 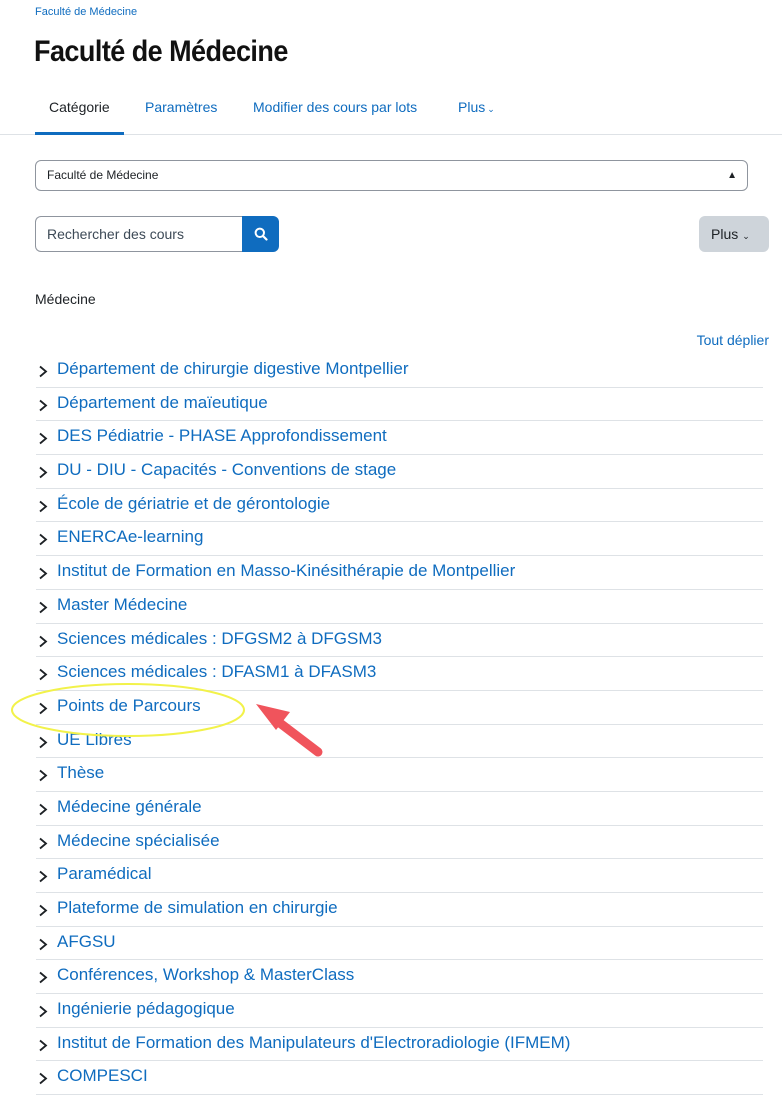 I want to click on category-link: Médecine spécialisée, so click(x=138, y=841).